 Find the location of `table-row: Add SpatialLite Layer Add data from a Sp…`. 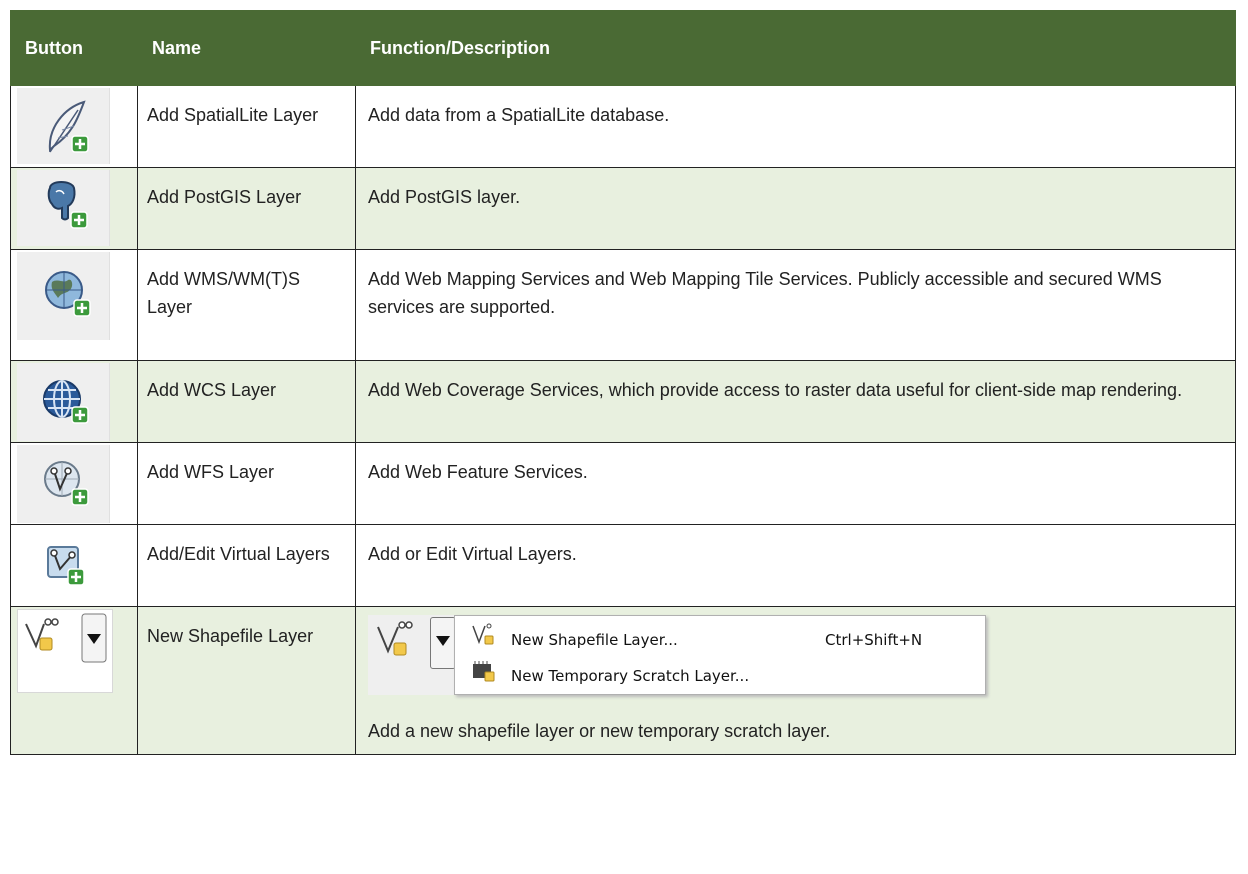

table-row: Add SpatialLite Layer Add data from a Sp… is located at coordinates (623, 126).